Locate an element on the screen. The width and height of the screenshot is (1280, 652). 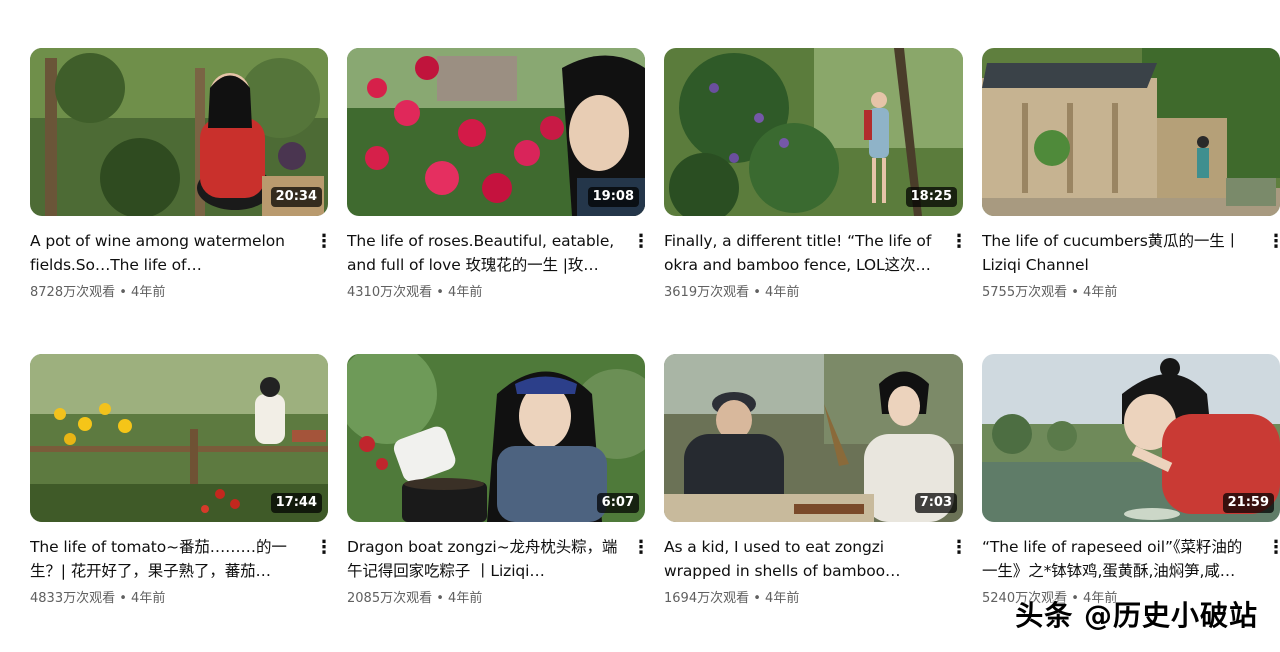
video-stats: 5755万次观看 • 4年前 is located at coordinates (1131, 293).